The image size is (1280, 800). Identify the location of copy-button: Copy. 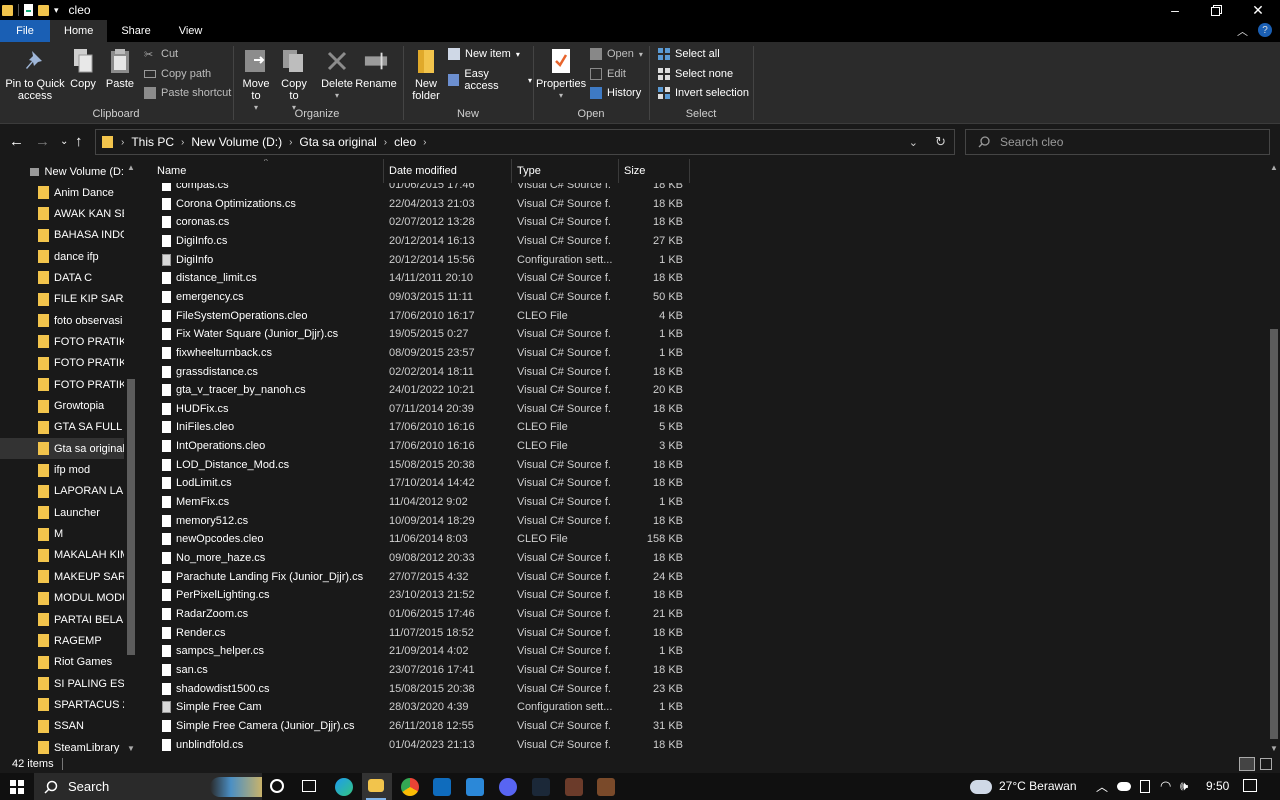
(83, 69).